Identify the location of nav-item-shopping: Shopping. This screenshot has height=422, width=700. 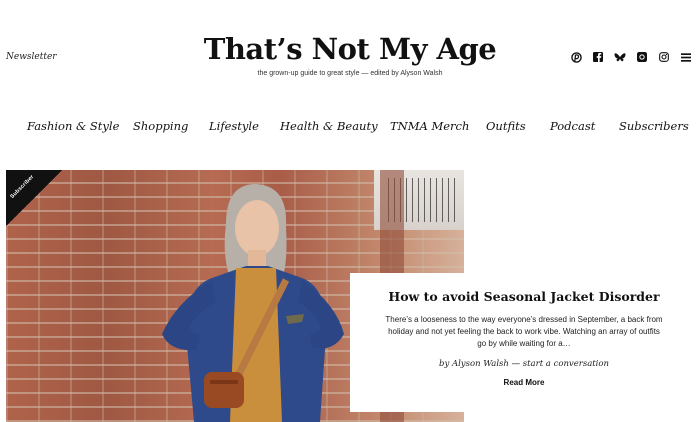
(160, 126).